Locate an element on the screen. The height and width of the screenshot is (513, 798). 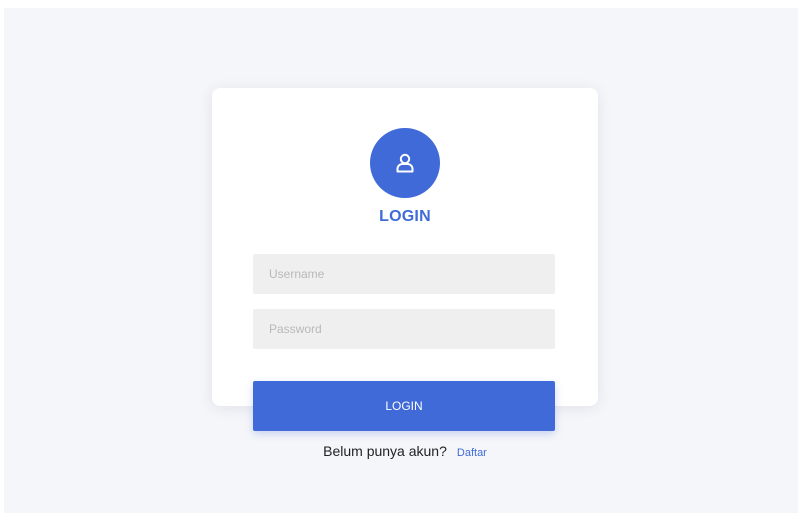
user-icon is located at coordinates (405, 163).